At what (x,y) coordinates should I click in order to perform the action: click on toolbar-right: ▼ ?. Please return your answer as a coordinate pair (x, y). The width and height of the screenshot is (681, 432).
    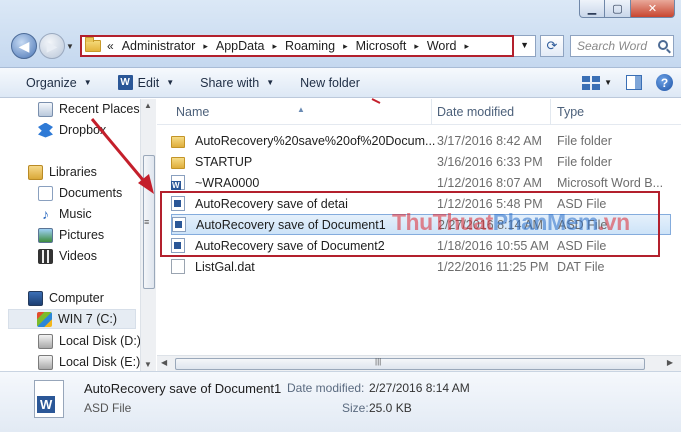
    Looking at the image, I should click on (627, 82).